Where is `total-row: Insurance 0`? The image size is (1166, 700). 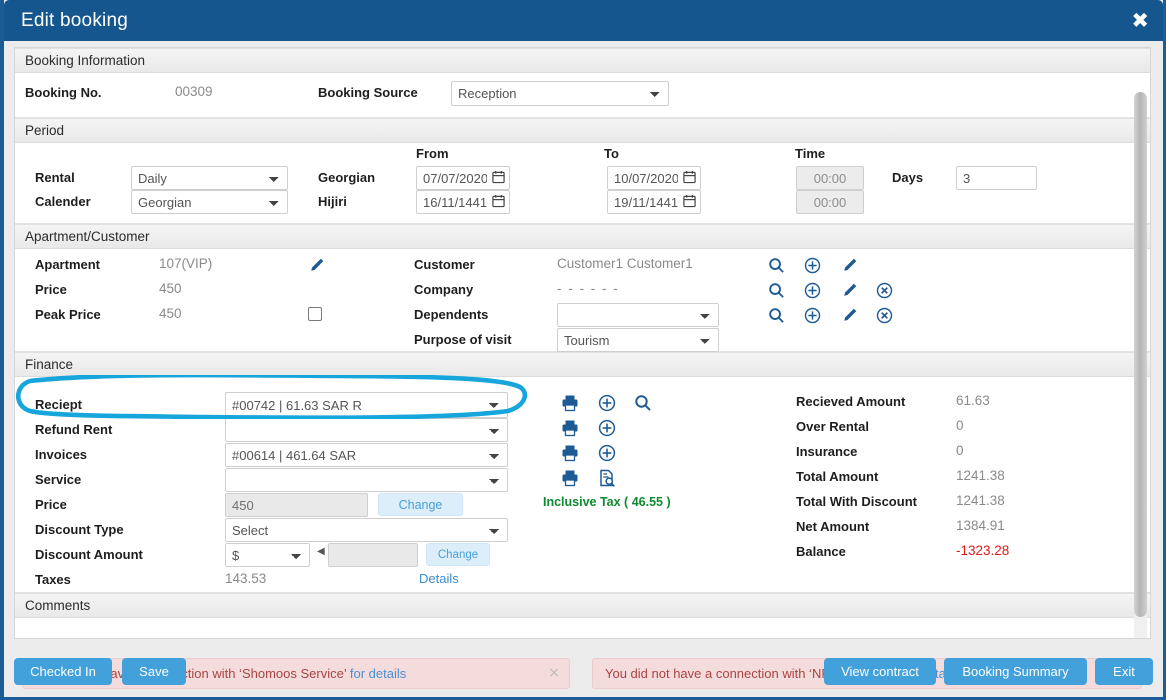 total-row: Insurance 0 is located at coordinates (880, 455).